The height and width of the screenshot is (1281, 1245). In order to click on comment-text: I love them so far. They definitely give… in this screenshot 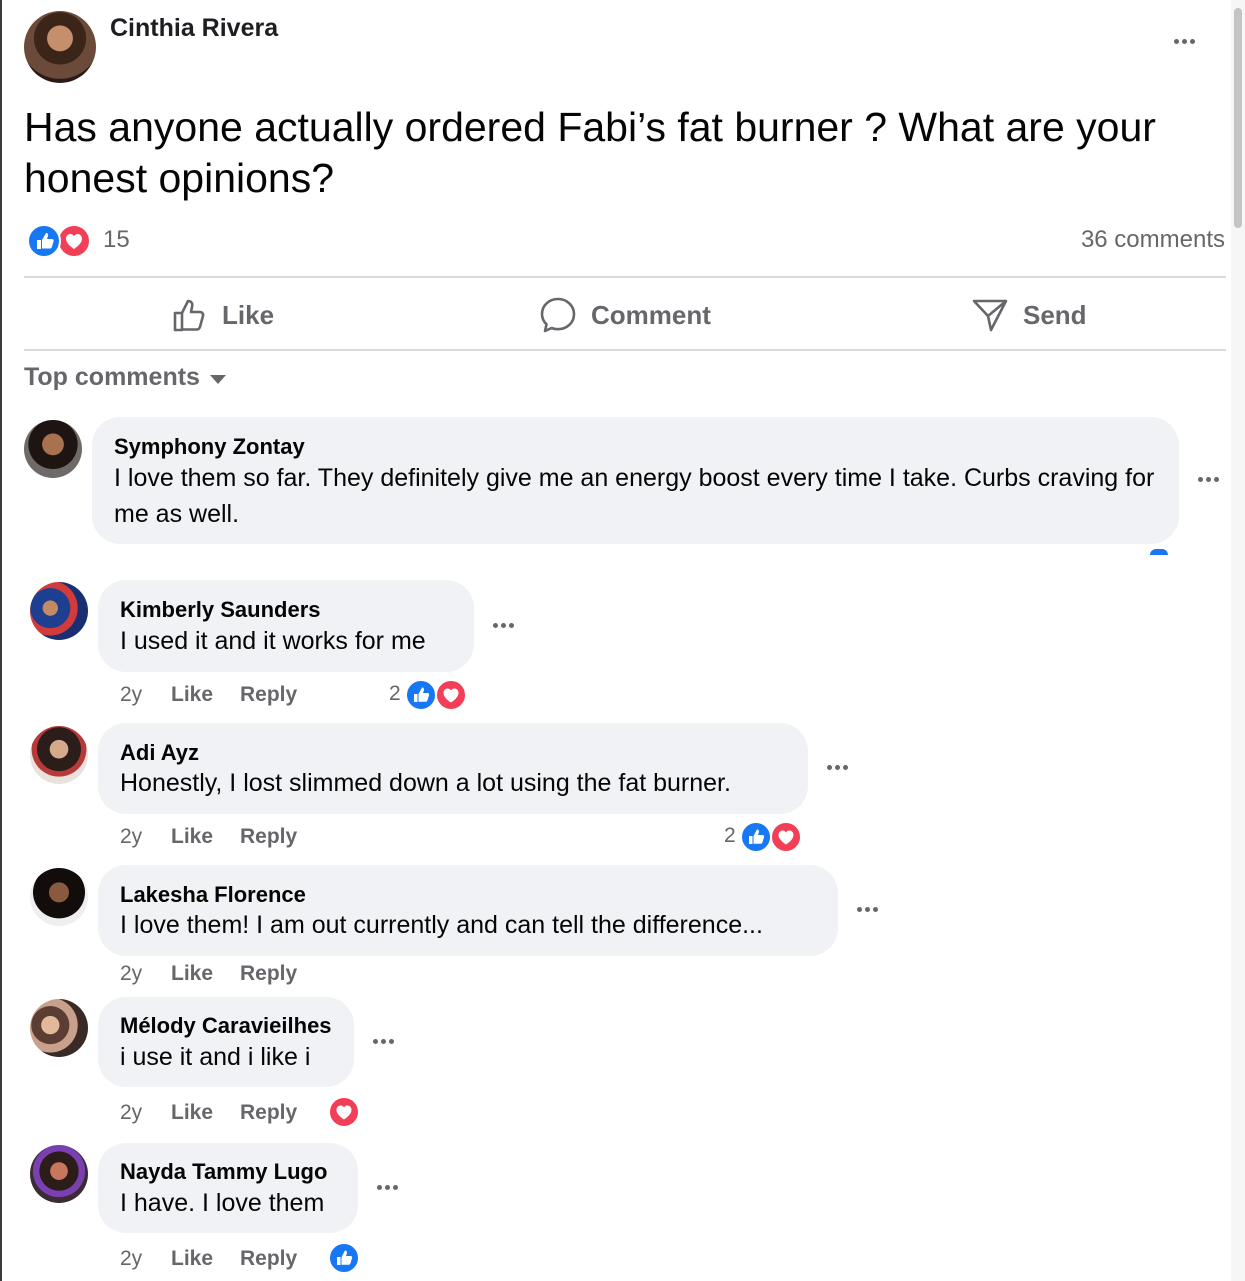, I will do `click(634, 496)`.